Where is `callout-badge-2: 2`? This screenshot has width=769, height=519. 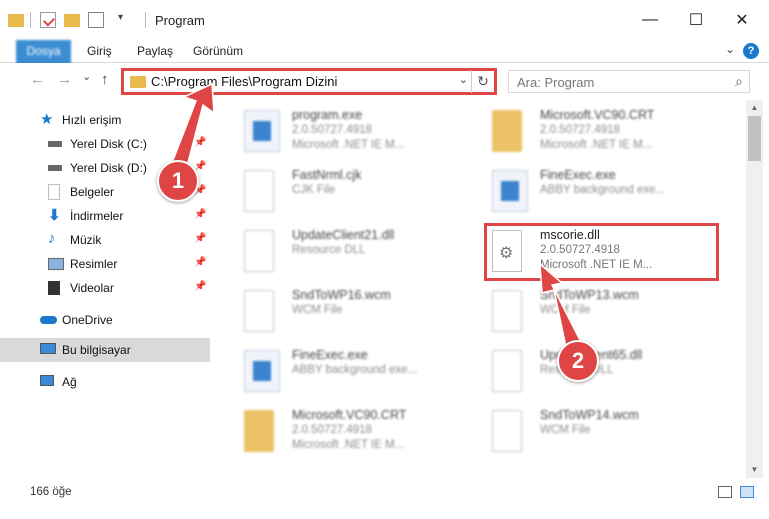
callout-badge-2: 2 is located at coordinates (578, 361).